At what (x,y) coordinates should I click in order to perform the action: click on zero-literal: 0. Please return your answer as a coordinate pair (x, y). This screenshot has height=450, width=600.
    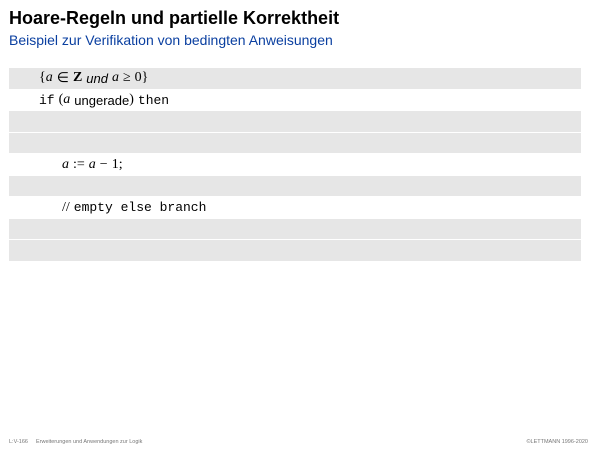
    Looking at the image, I should click on (138, 78).